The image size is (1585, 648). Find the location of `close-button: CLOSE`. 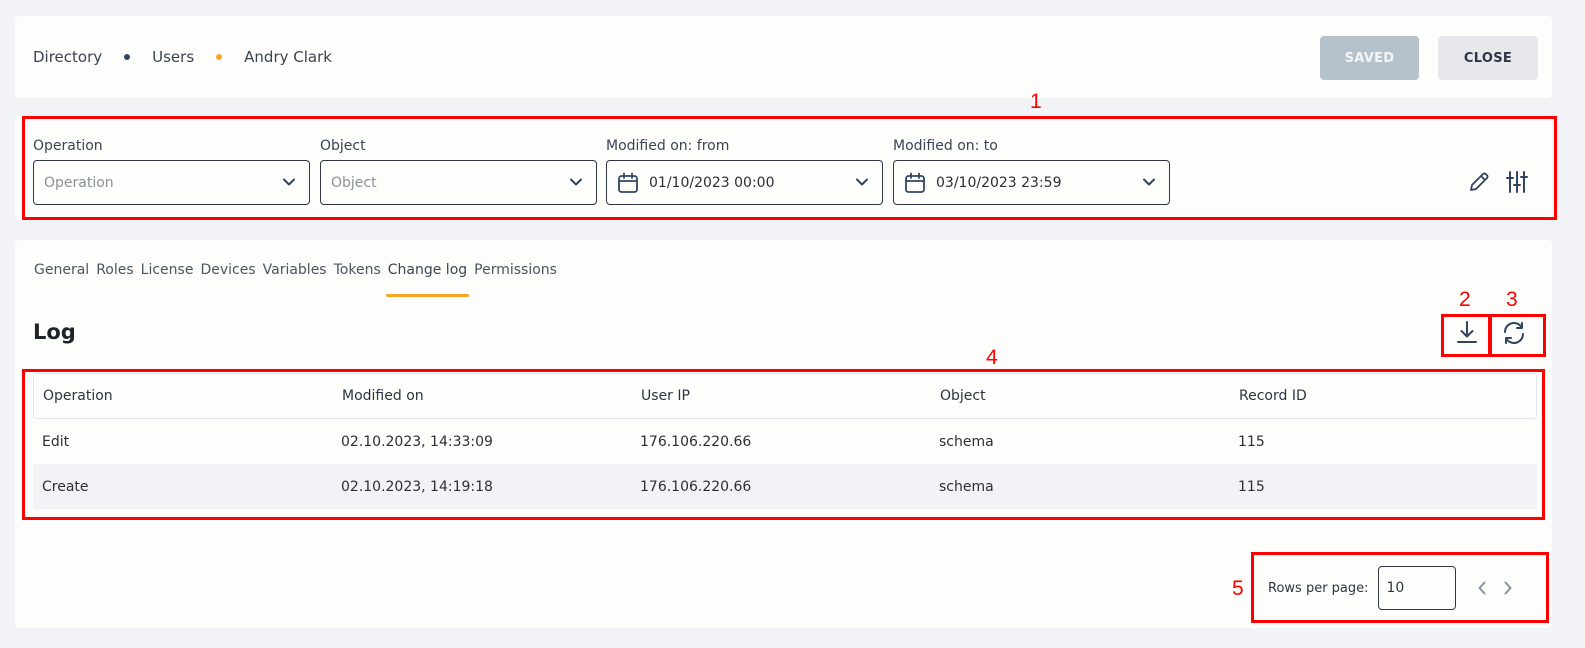

close-button: CLOSE is located at coordinates (1488, 58).